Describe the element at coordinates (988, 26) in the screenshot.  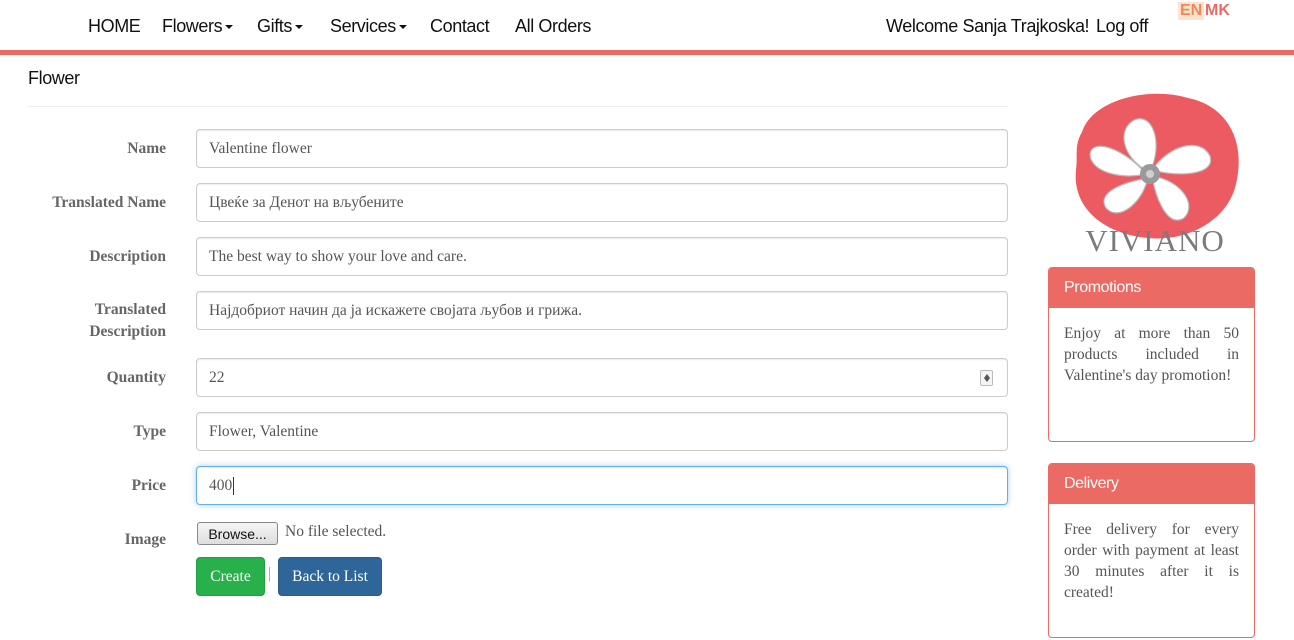
I see `welcome-user-link: Welcome Sanja Trajkoska!` at that location.